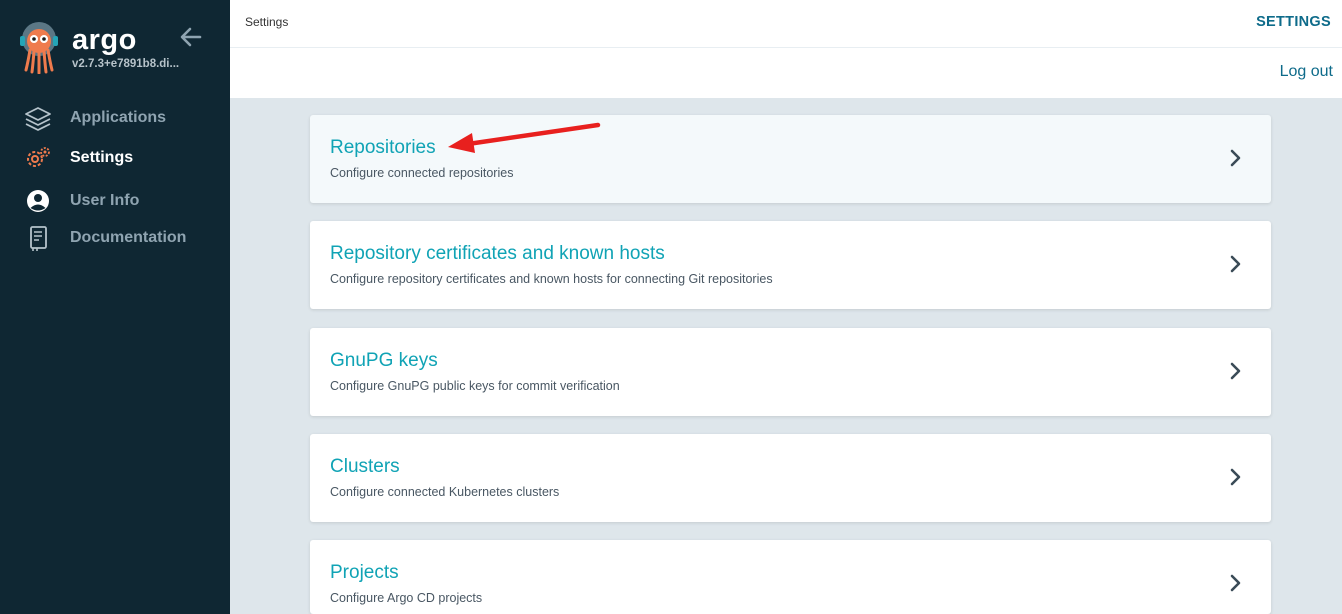 This screenshot has width=1342, height=614. I want to click on book-icon, so click(38, 238).